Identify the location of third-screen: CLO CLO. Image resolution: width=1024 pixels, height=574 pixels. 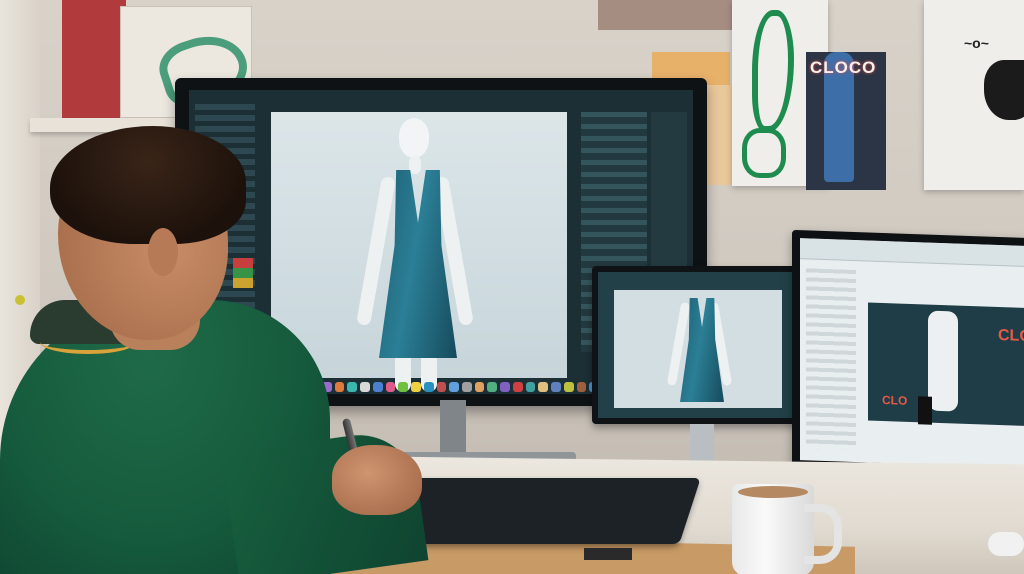
(912, 353).